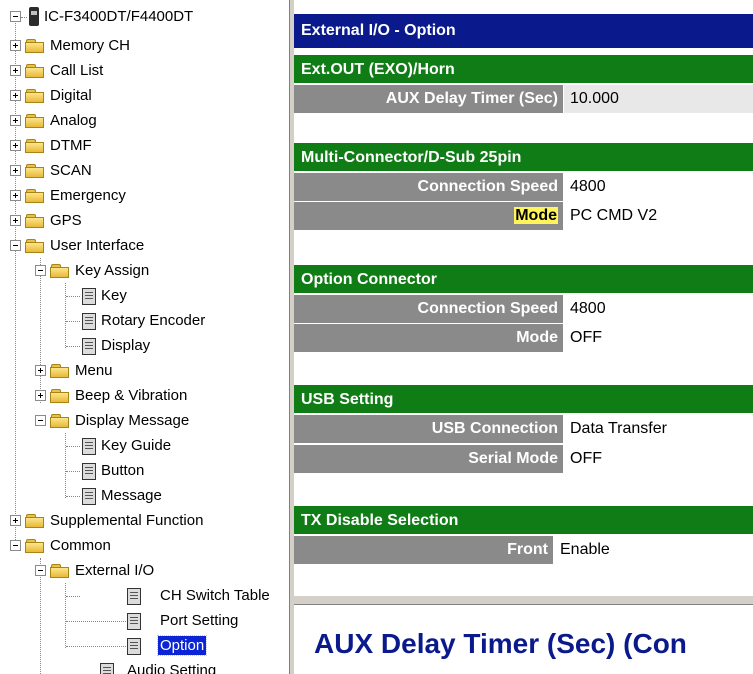 The image size is (753, 674). Describe the element at coordinates (523, 31) in the screenshot. I see `panel-title: External I/O - Option` at that location.